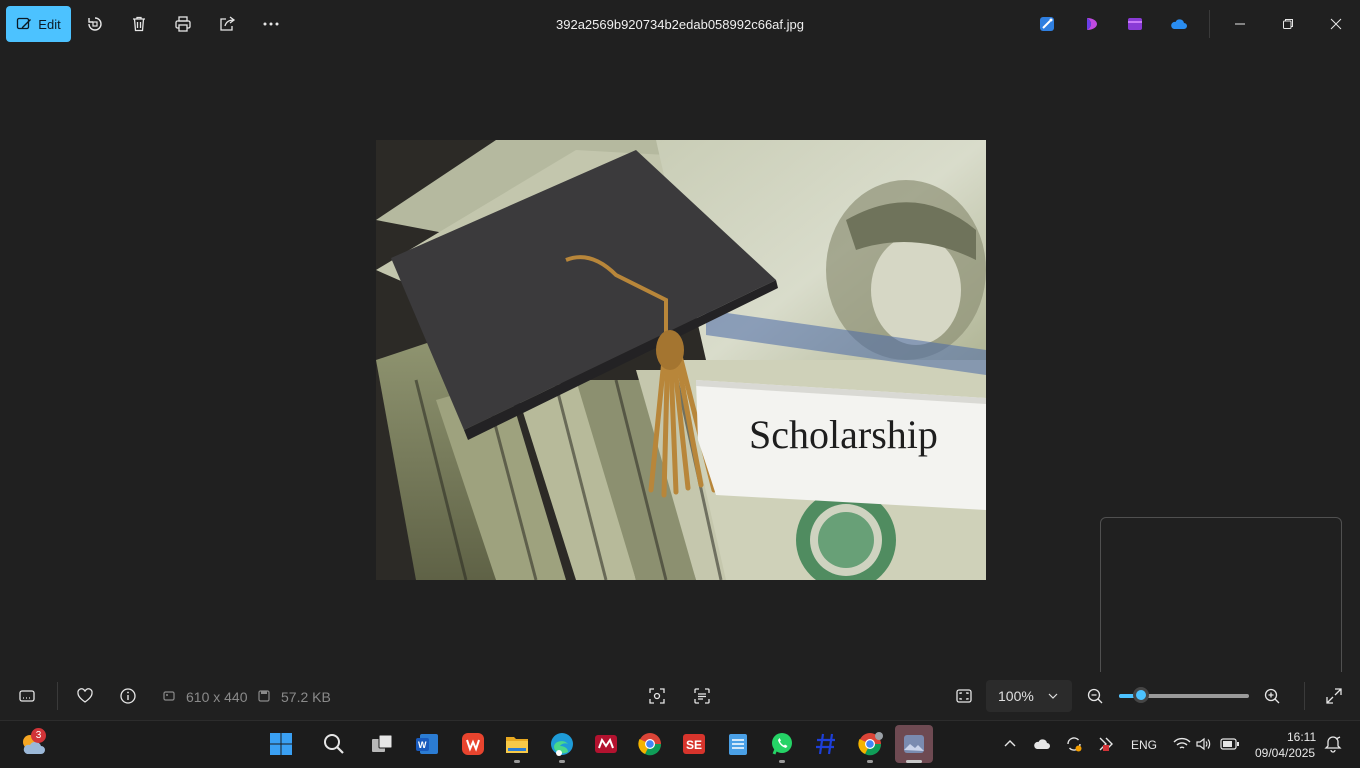 This screenshot has width=1360, height=768. I want to click on print-icon, so click(183, 24).